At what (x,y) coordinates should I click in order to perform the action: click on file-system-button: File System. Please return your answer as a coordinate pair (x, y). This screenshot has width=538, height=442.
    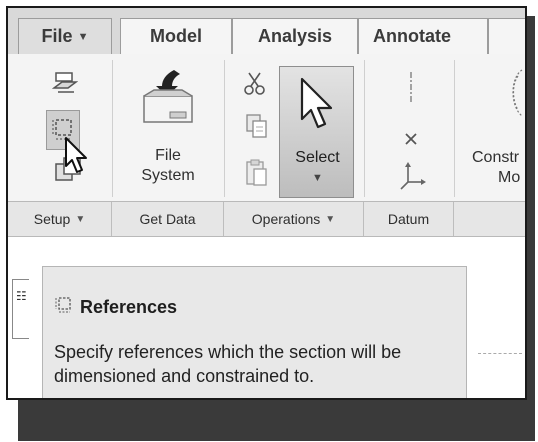
    Looking at the image, I should click on (168, 166).